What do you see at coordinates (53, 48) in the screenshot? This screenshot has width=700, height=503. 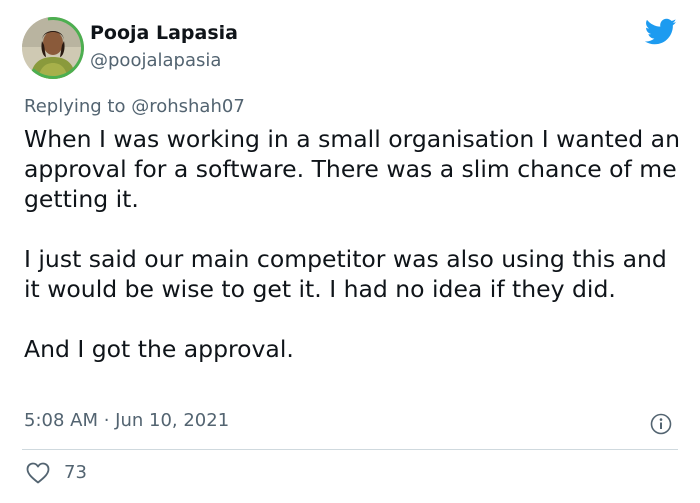 I see `avatar` at bounding box center [53, 48].